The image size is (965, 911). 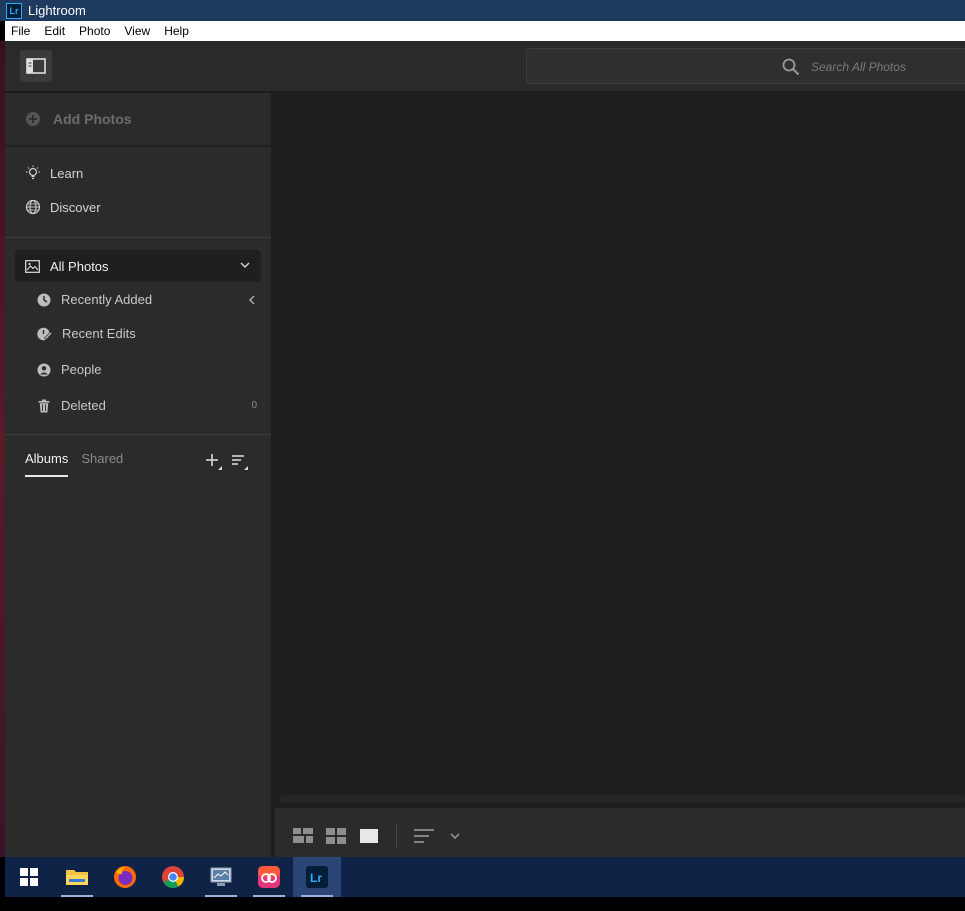 I want to click on top-bar: Search All Photos, so click(x=485, y=66).